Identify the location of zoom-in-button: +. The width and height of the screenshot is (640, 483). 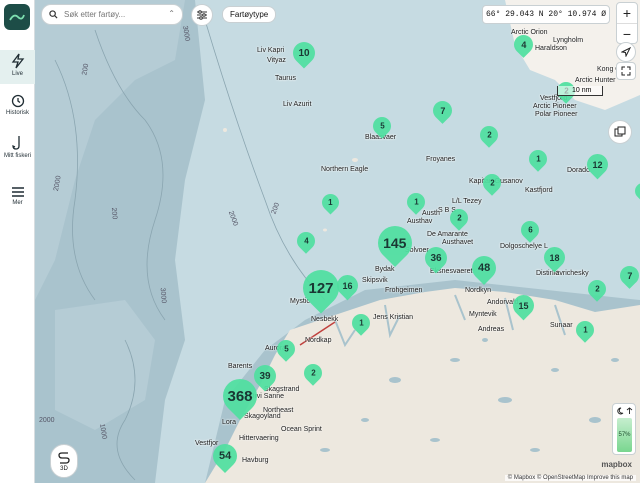
(627, 13).